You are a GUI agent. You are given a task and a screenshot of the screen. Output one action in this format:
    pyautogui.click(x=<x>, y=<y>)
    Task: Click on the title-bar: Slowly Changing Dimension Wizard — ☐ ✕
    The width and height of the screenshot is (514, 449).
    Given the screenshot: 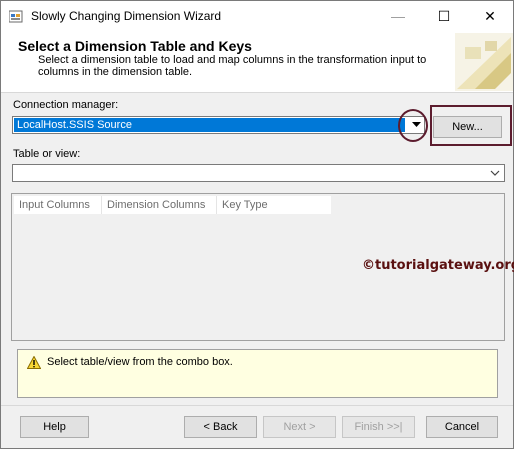 What is the action you would take?
    pyautogui.click(x=257, y=16)
    